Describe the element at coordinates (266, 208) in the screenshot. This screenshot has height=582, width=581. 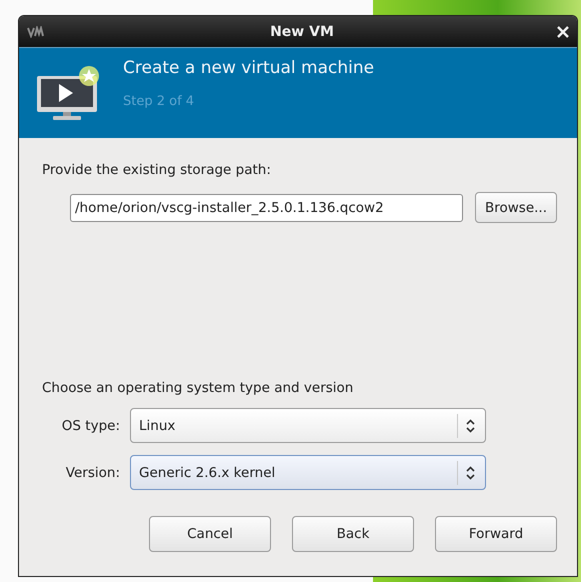
I see `storage-path-field: /home/orion/vscg-installer_2.5.0.1.136.qcow2` at that location.